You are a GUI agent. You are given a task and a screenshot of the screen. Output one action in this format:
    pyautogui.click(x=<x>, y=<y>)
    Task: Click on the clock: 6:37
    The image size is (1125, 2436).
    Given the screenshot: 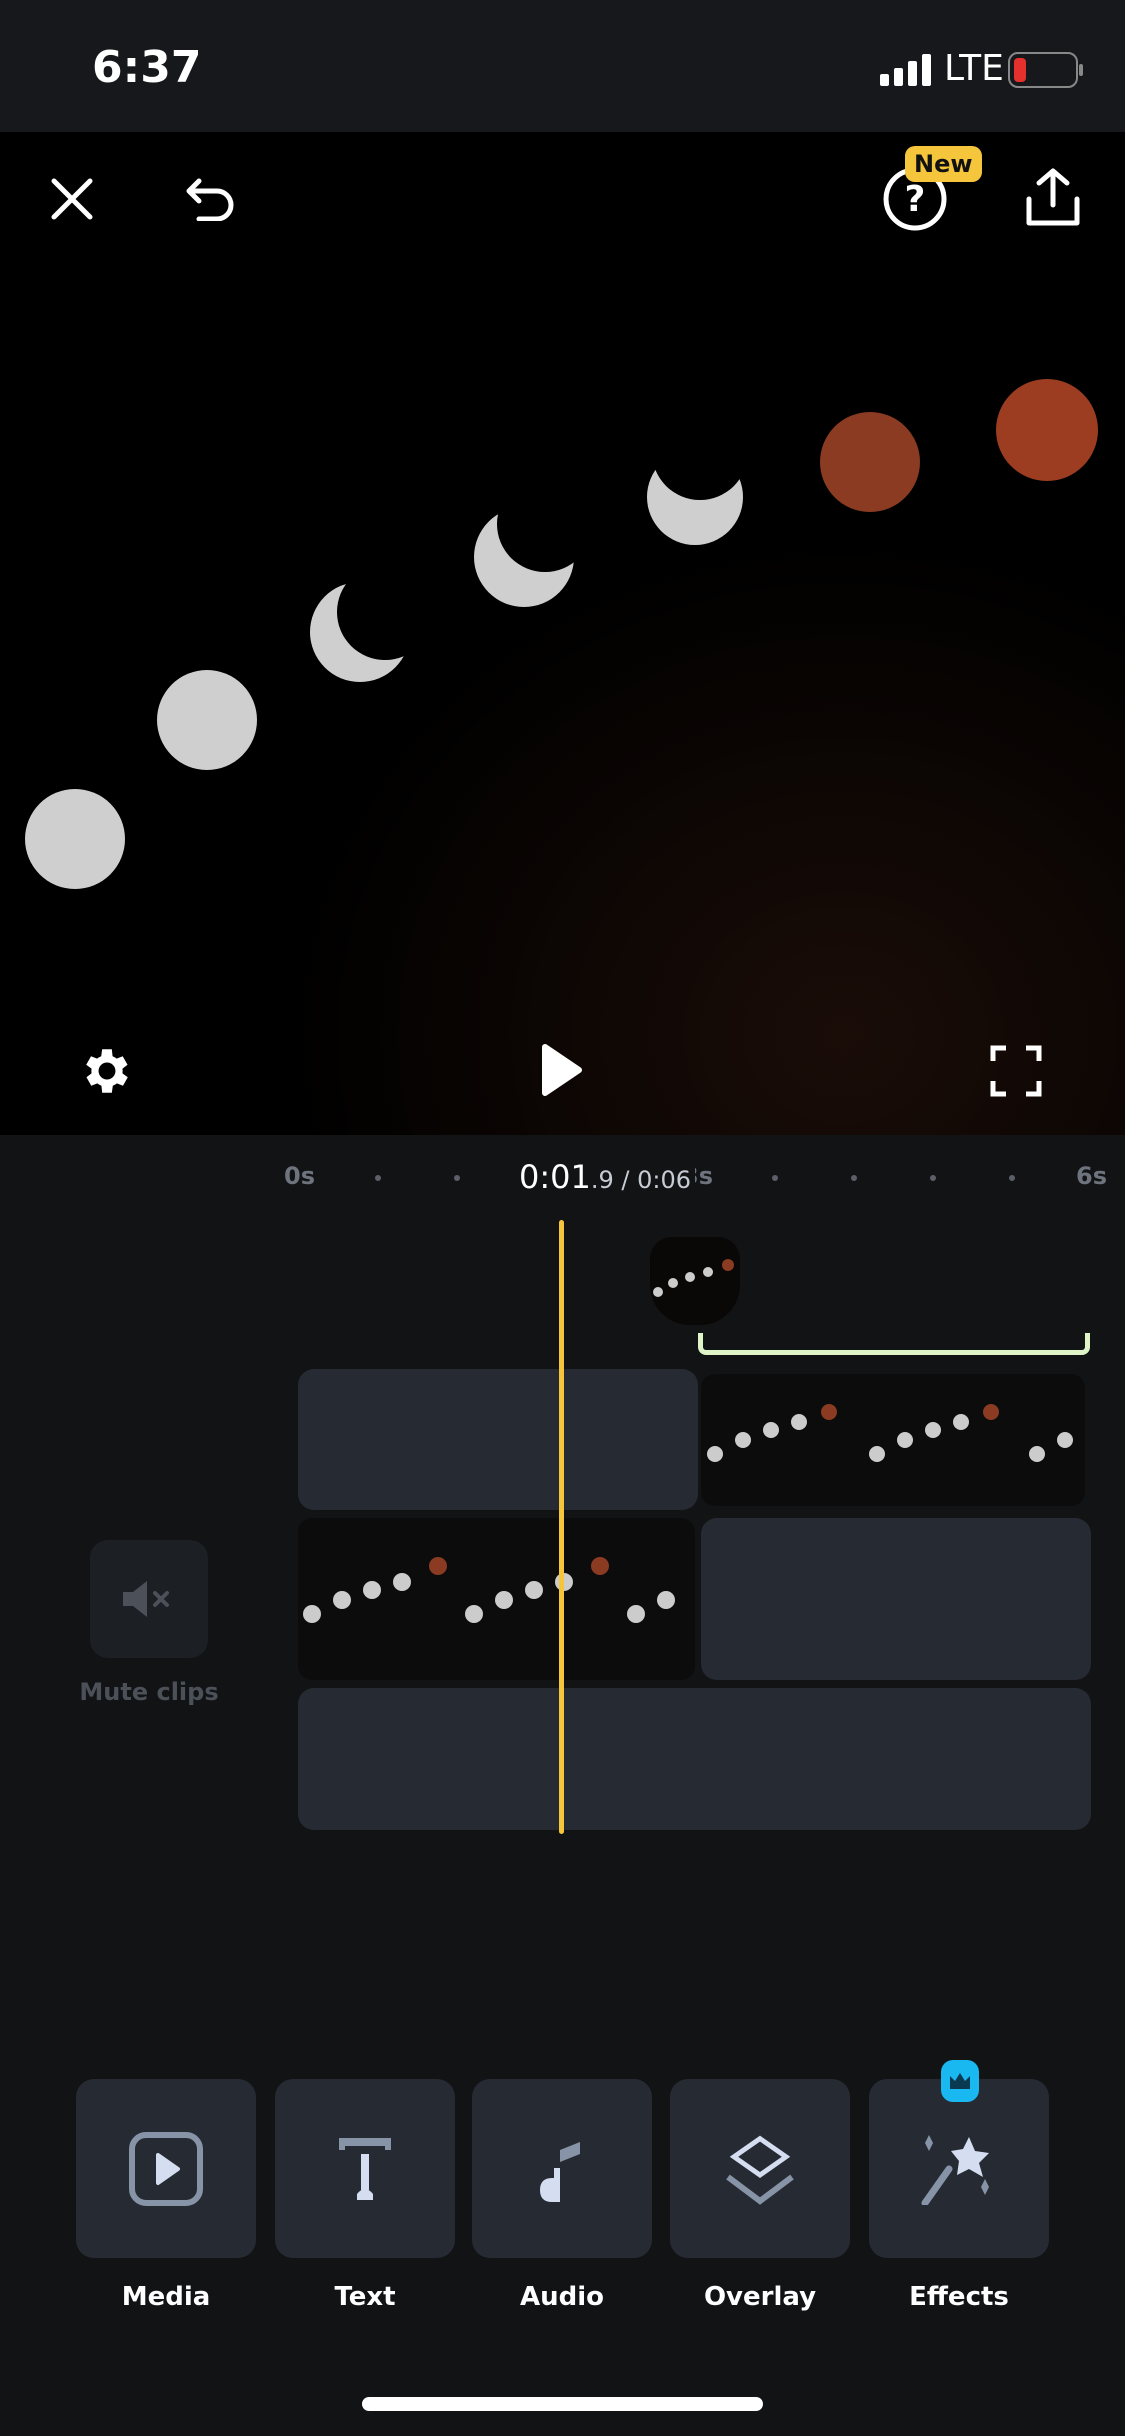 What is the action you would take?
    pyautogui.click(x=147, y=67)
    